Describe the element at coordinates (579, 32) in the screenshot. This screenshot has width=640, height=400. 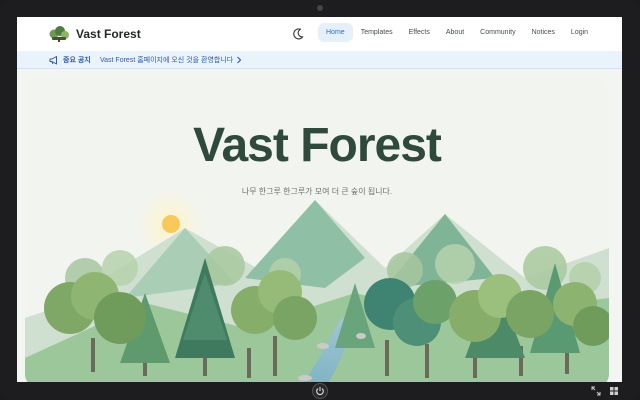
I see `nav-login: Login` at that location.